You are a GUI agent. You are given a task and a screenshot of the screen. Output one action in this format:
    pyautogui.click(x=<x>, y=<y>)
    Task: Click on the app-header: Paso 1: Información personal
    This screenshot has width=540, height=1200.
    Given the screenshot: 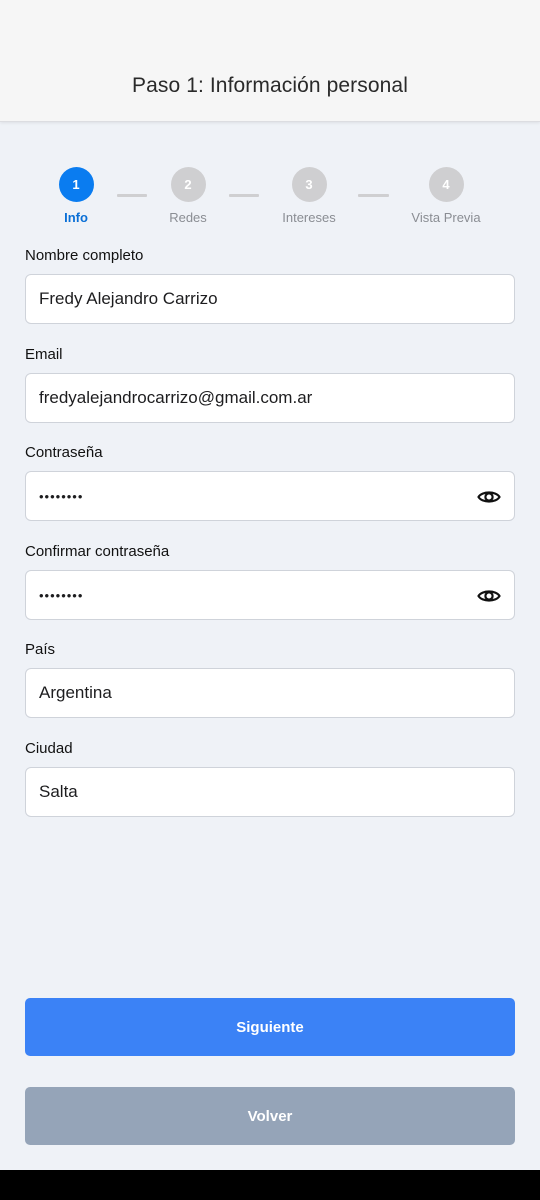 What is the action you would take?
    pyautogui.click(x=270, y=61)
    